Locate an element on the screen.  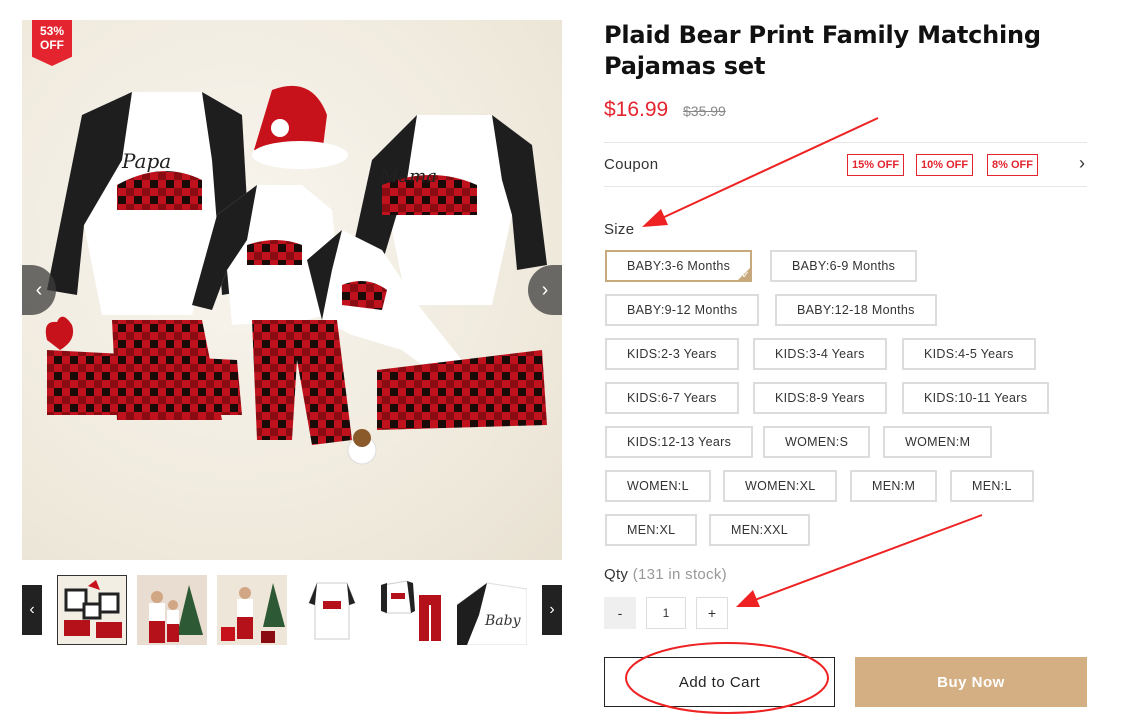
size-option-label: BABY:9-12 Months is located at coordinates (682, 310).